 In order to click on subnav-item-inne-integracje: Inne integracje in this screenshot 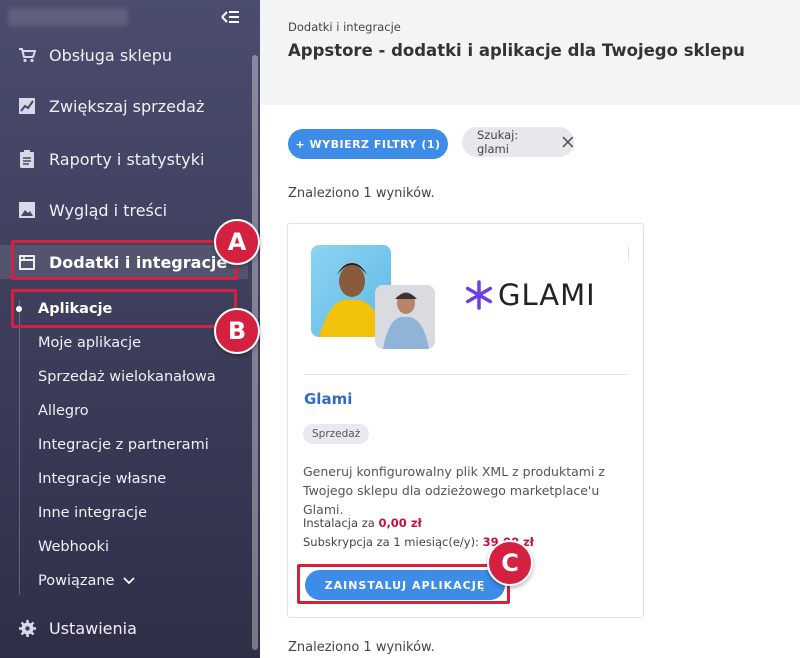, I will do `click(92, 513)`.